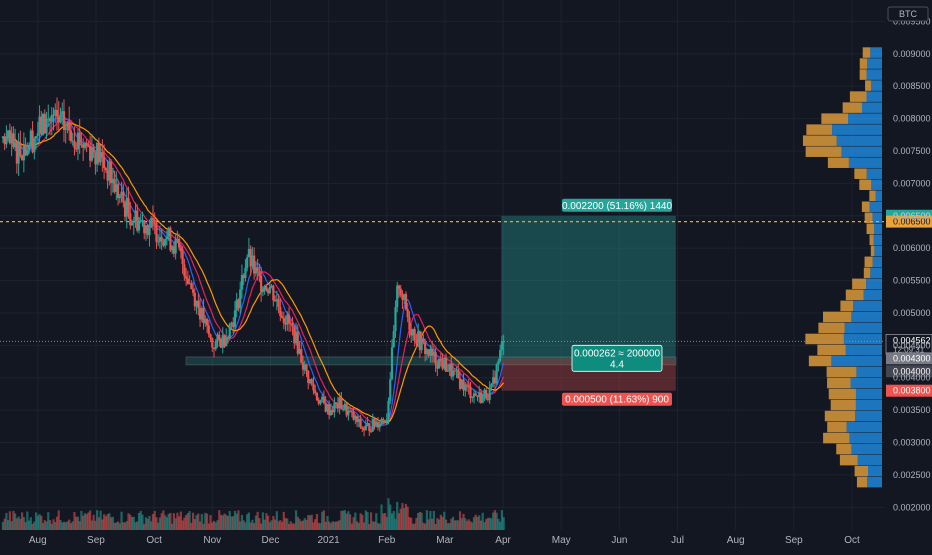 The height and width of the screenshot is (555, 932). I want to click on x-tick-label: 2021, so click(328, 540).